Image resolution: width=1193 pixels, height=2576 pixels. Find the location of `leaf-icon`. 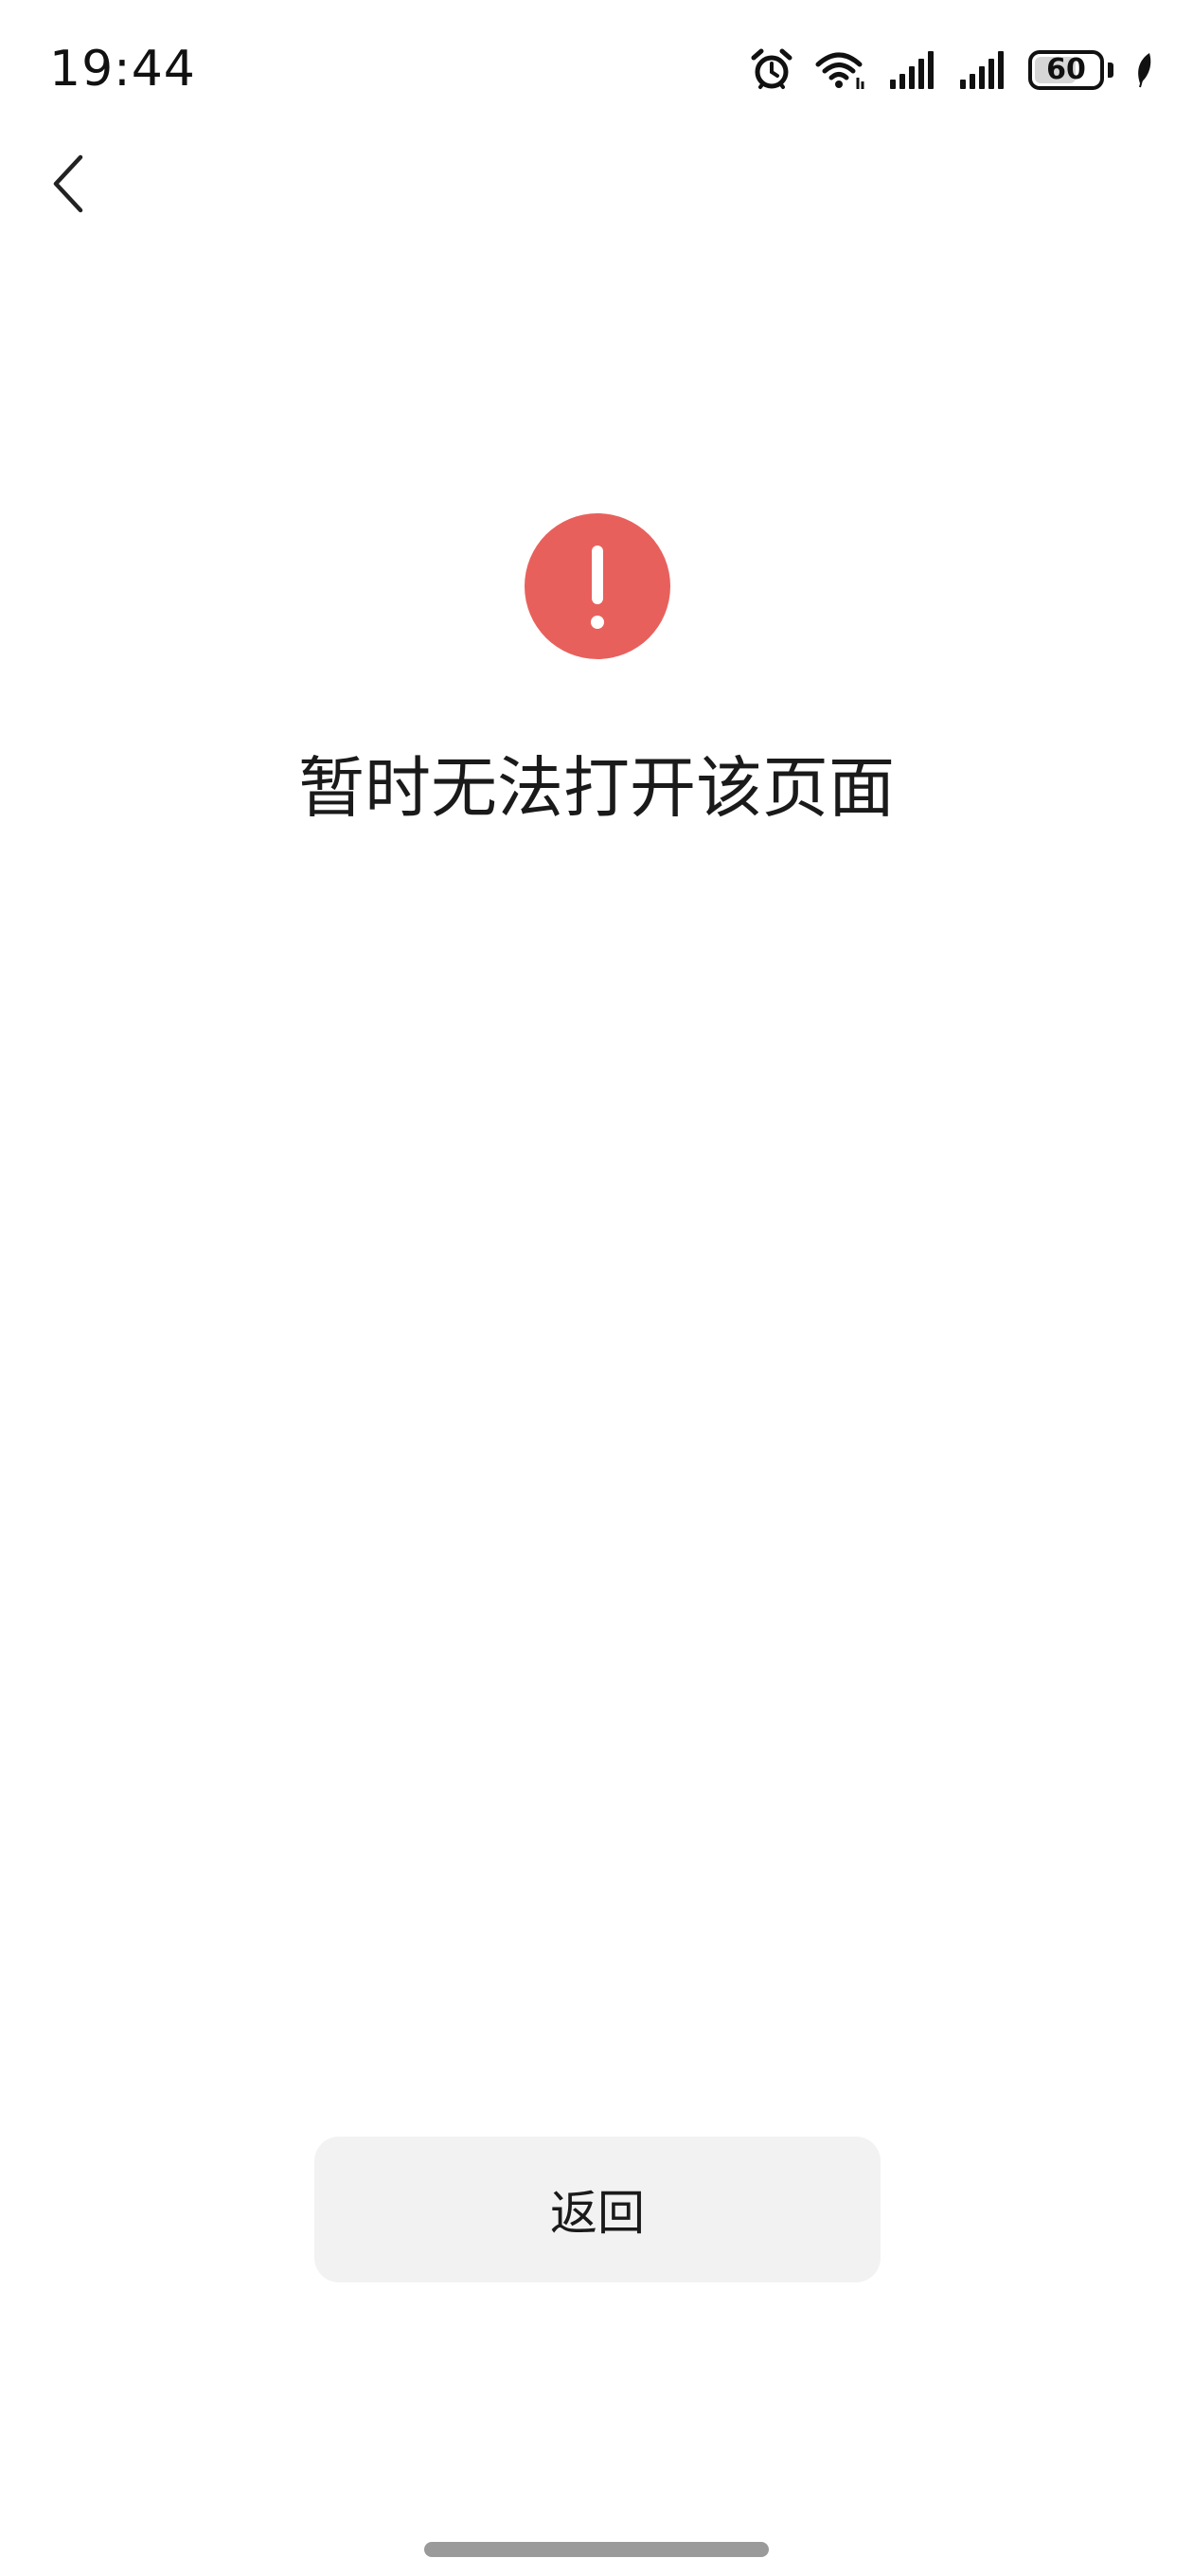

leaf-icon is located at coordinates (1143, 70).